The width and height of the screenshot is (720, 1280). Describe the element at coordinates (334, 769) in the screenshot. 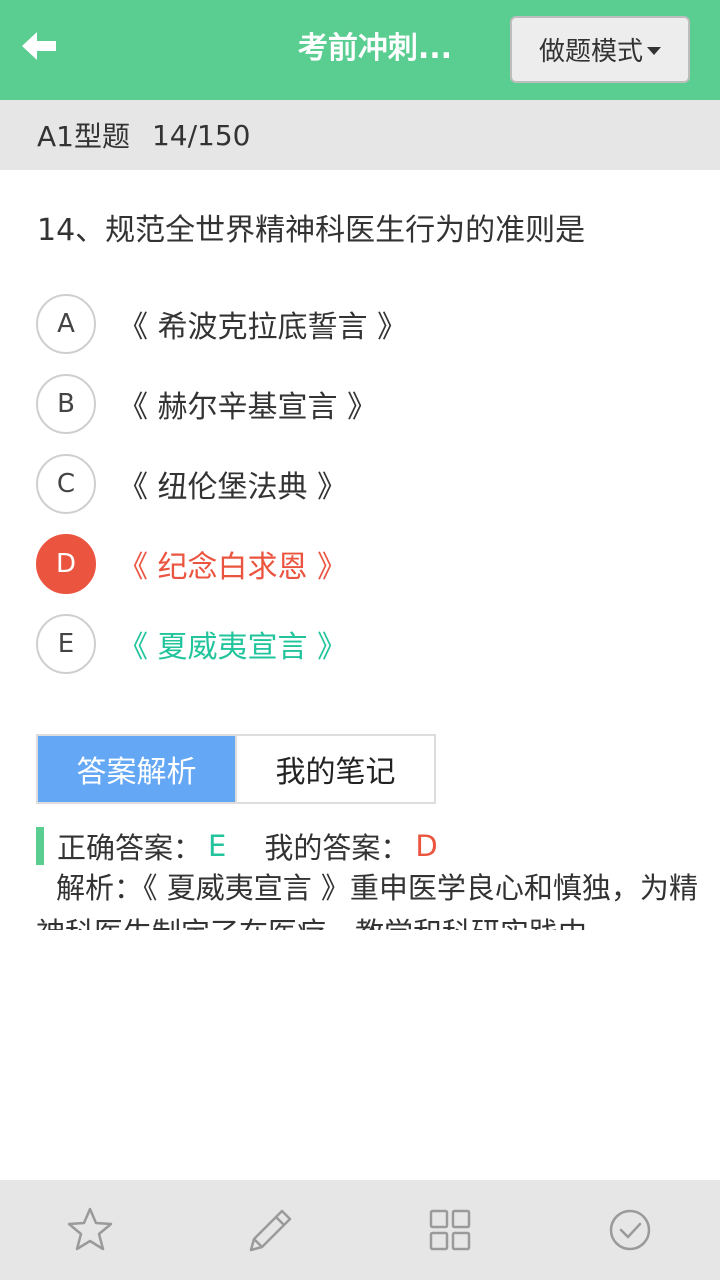

I see `tab-my-notes: 我的笔记` at that location.